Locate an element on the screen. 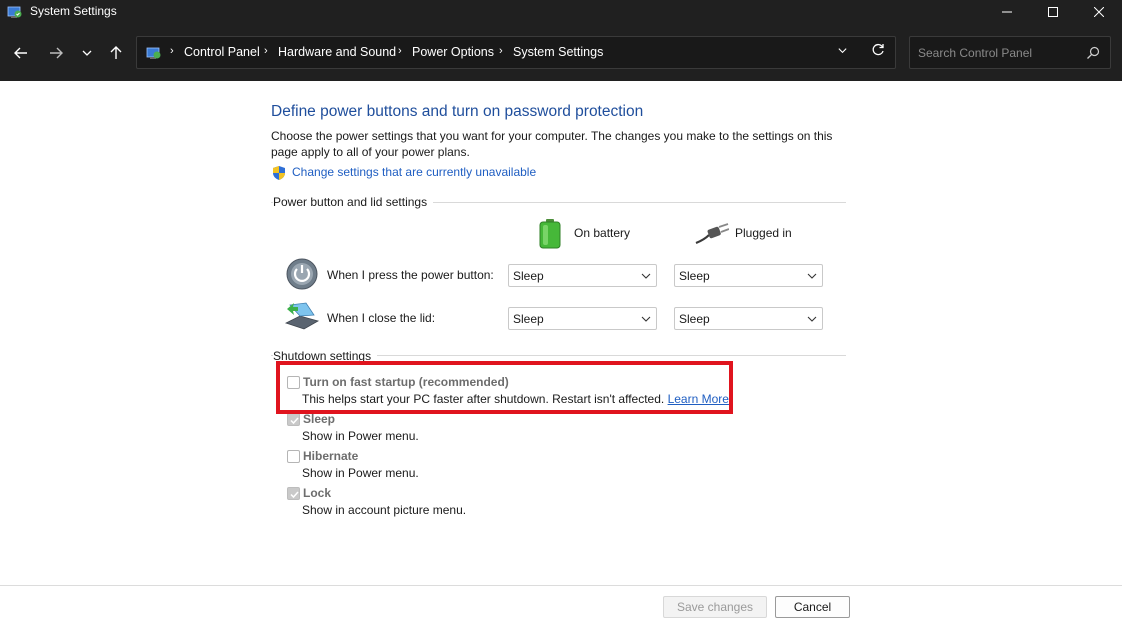 Image resolution: width=1122 pixels, height=624 pixels. column-header-plugged-in: Plugged in is located at coordinates (763, 233).